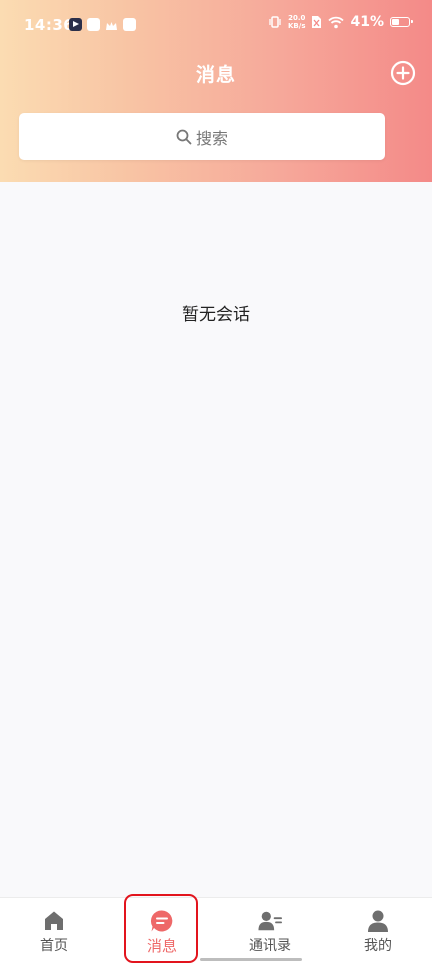 The image size is (432, 964). Describe the element at coordinates (49, 25) in the screenshot. I see `status-time: 14:36` at that location.